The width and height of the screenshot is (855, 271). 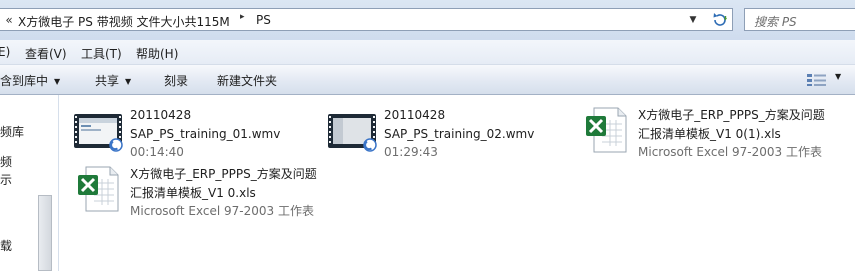 What do you see at coordinates (6, 179) in the screenshot?
I see `nav-item-partial: 示` at bounding box center [6, 179].